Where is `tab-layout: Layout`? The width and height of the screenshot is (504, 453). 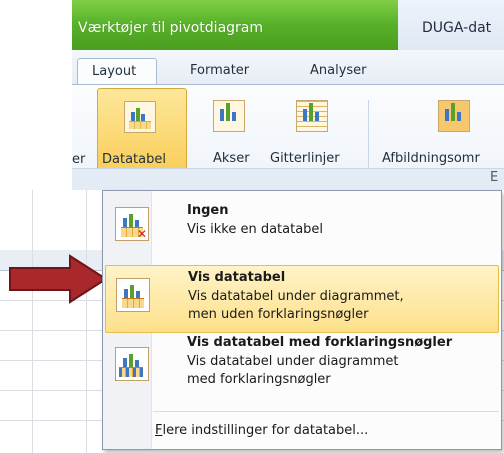
tab-layout: Layout is located at coordinates (117, 71).